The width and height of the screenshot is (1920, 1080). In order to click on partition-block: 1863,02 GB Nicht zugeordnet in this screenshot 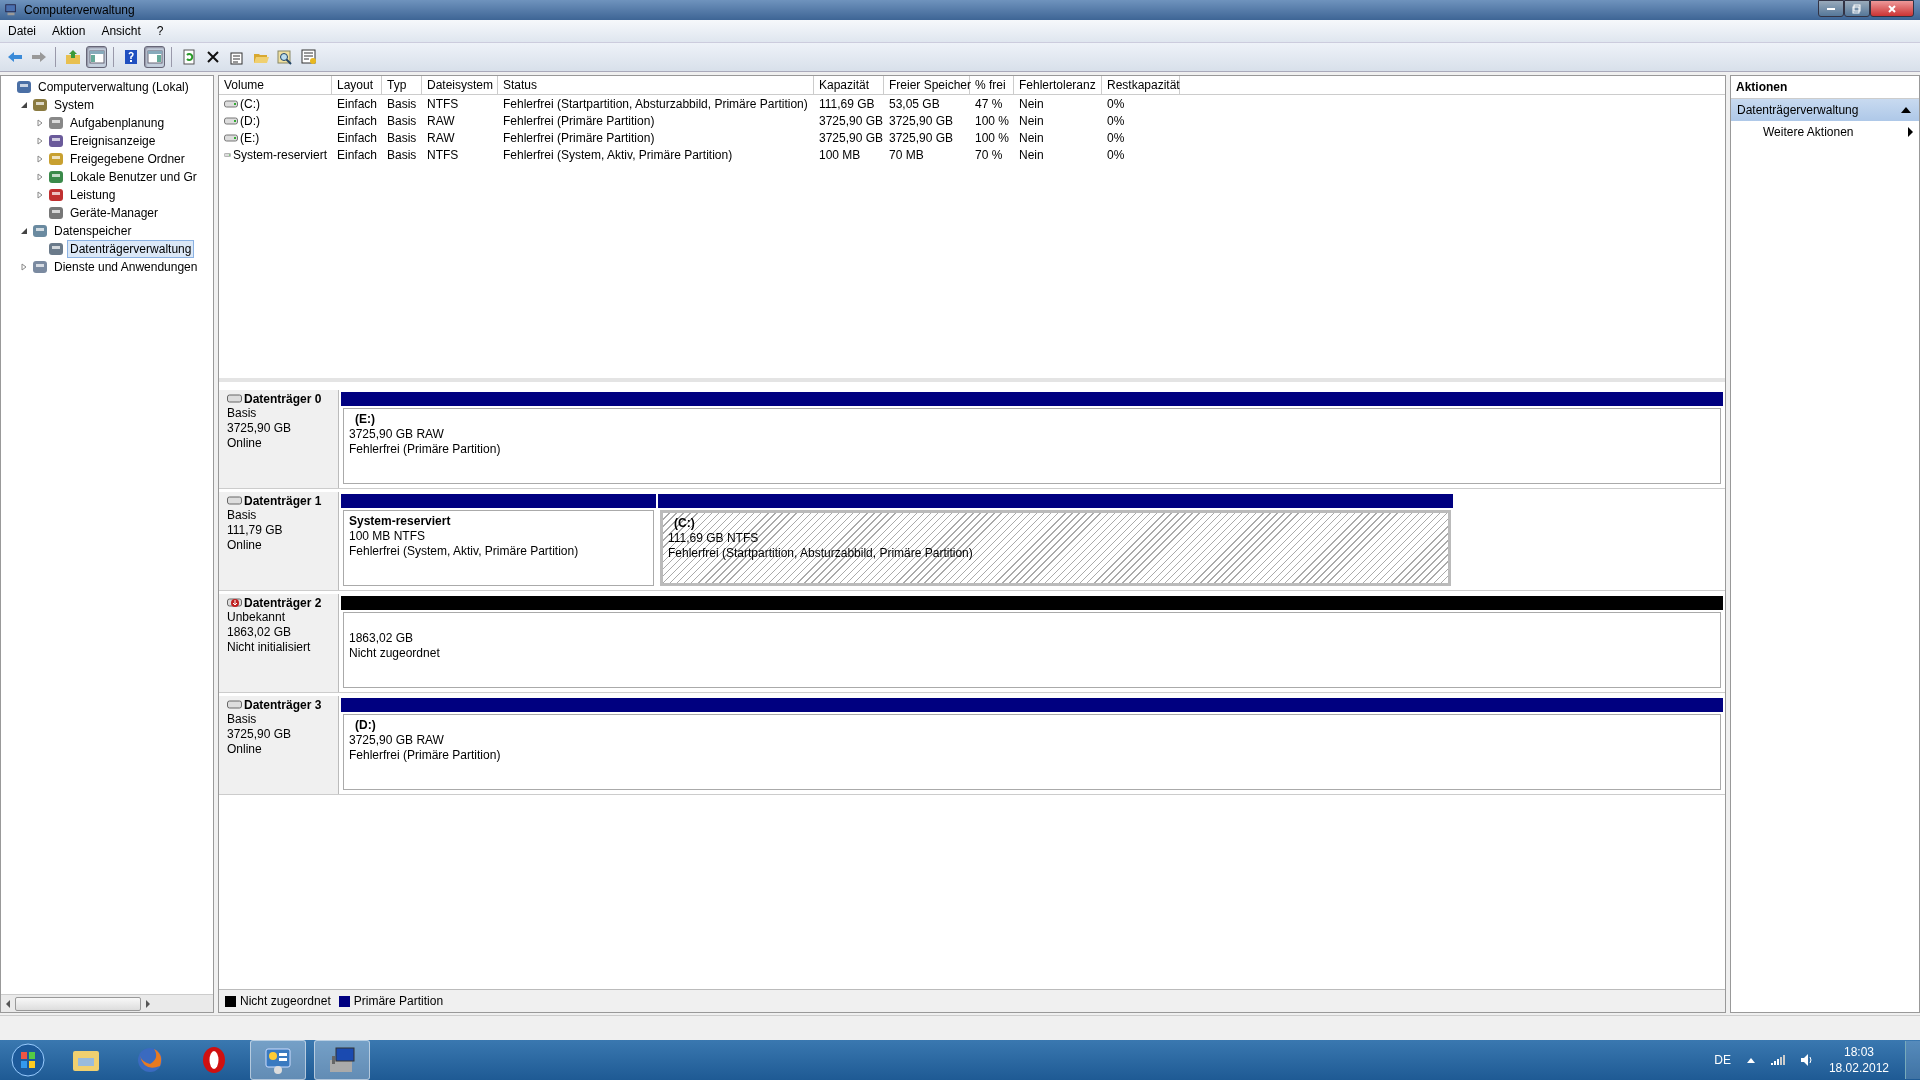, I will do `click(1032, 650)`.